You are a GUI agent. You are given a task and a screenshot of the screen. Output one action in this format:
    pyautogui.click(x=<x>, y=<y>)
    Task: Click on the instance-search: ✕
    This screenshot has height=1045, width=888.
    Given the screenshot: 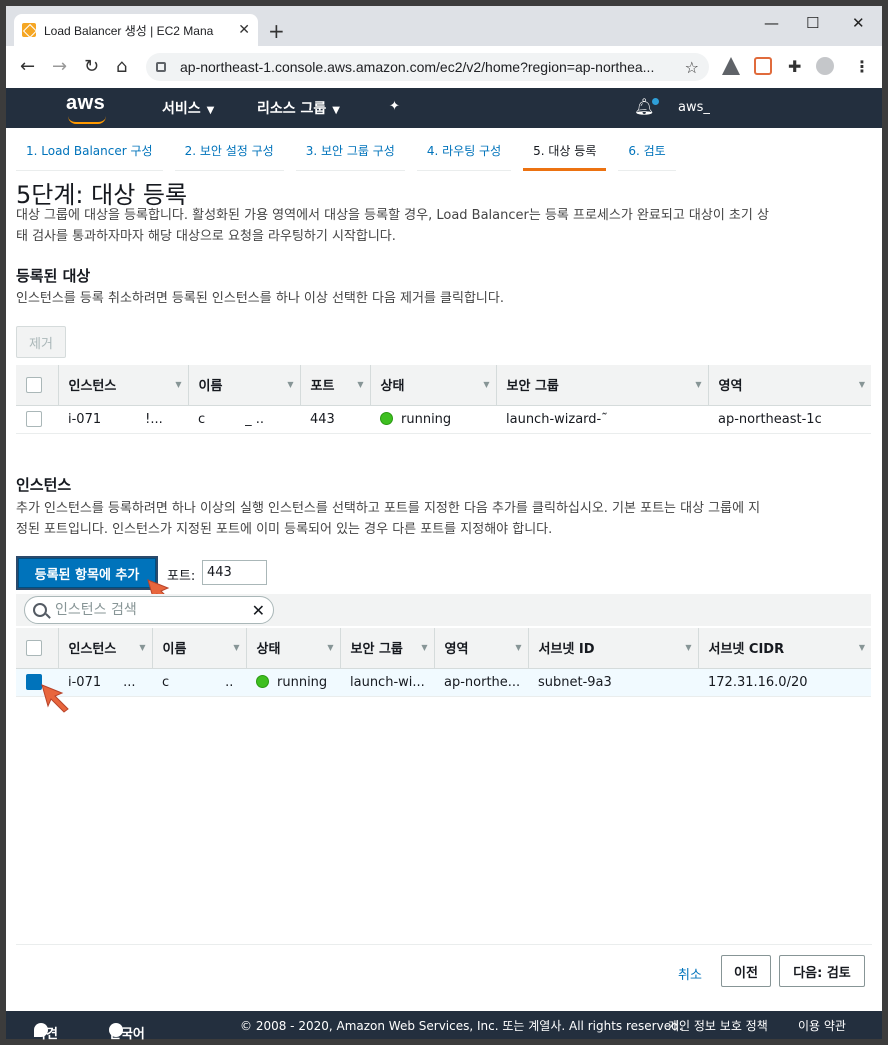 What is the action you would take?
    pyautogui.click(x=149, y=610)
    